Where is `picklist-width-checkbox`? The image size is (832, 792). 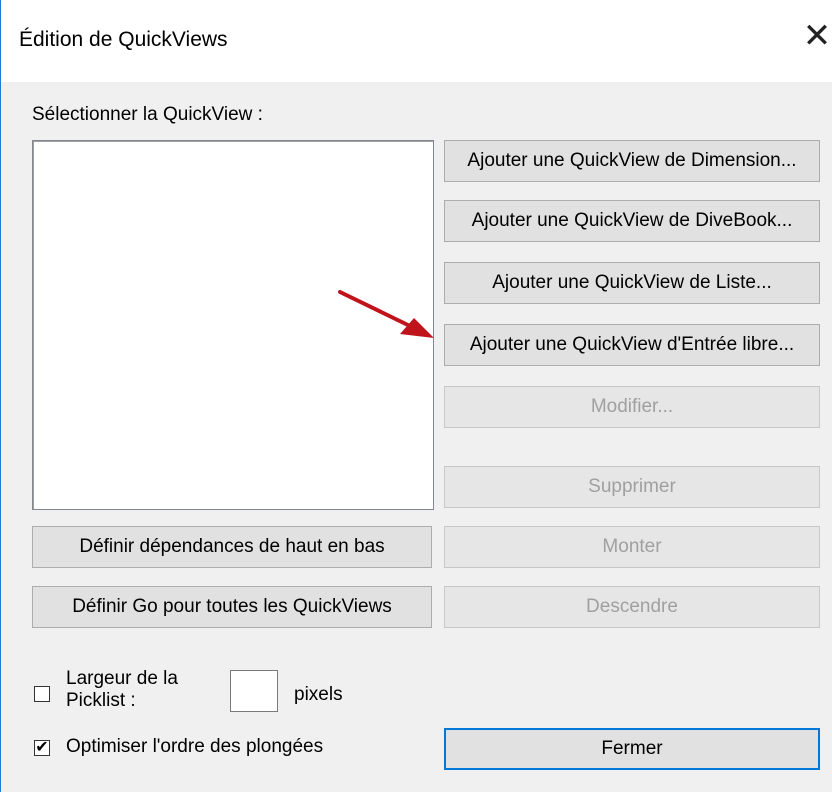
picklist-width-checkbox is located at coordinates (42, 694).